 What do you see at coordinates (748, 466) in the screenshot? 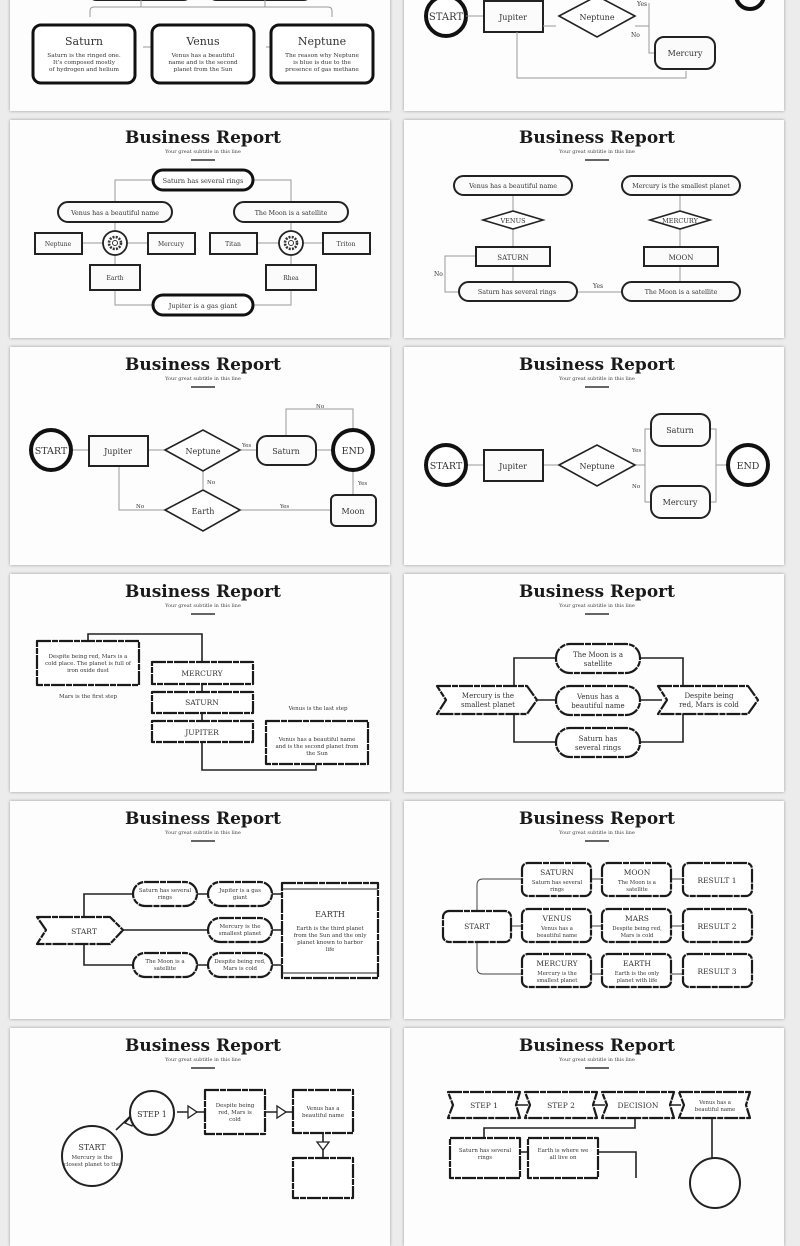
I see `node-label: END` at bounding box center [748, 466].